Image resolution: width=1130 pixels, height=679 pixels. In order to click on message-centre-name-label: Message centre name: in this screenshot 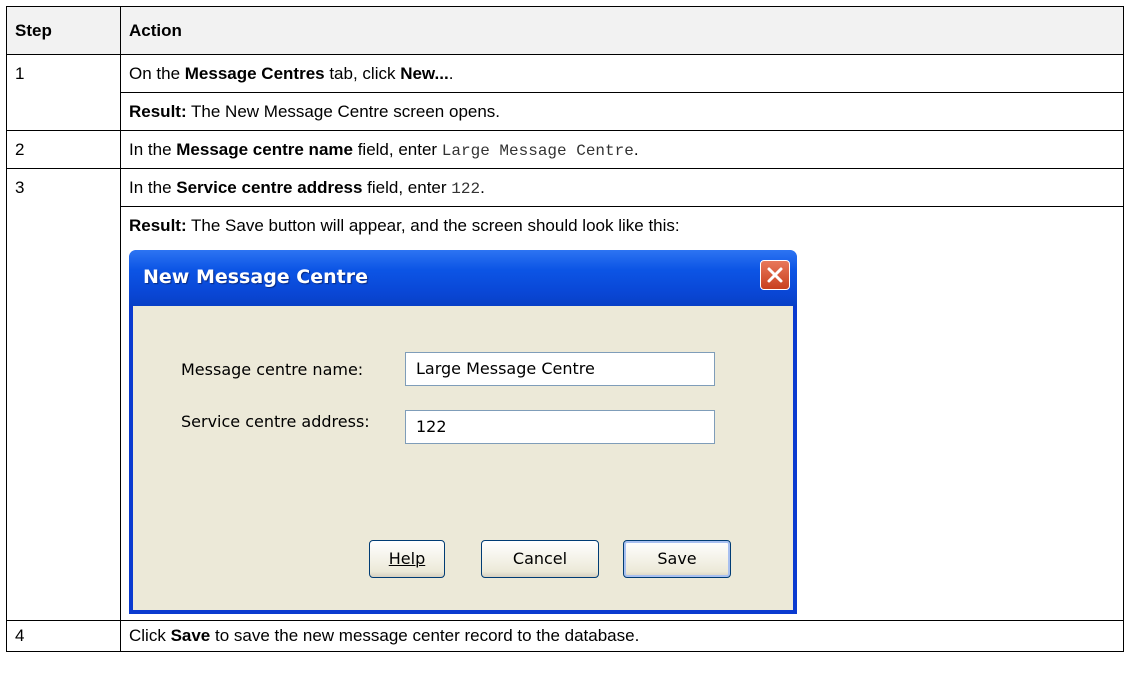, I will do `click(272, 369)`.